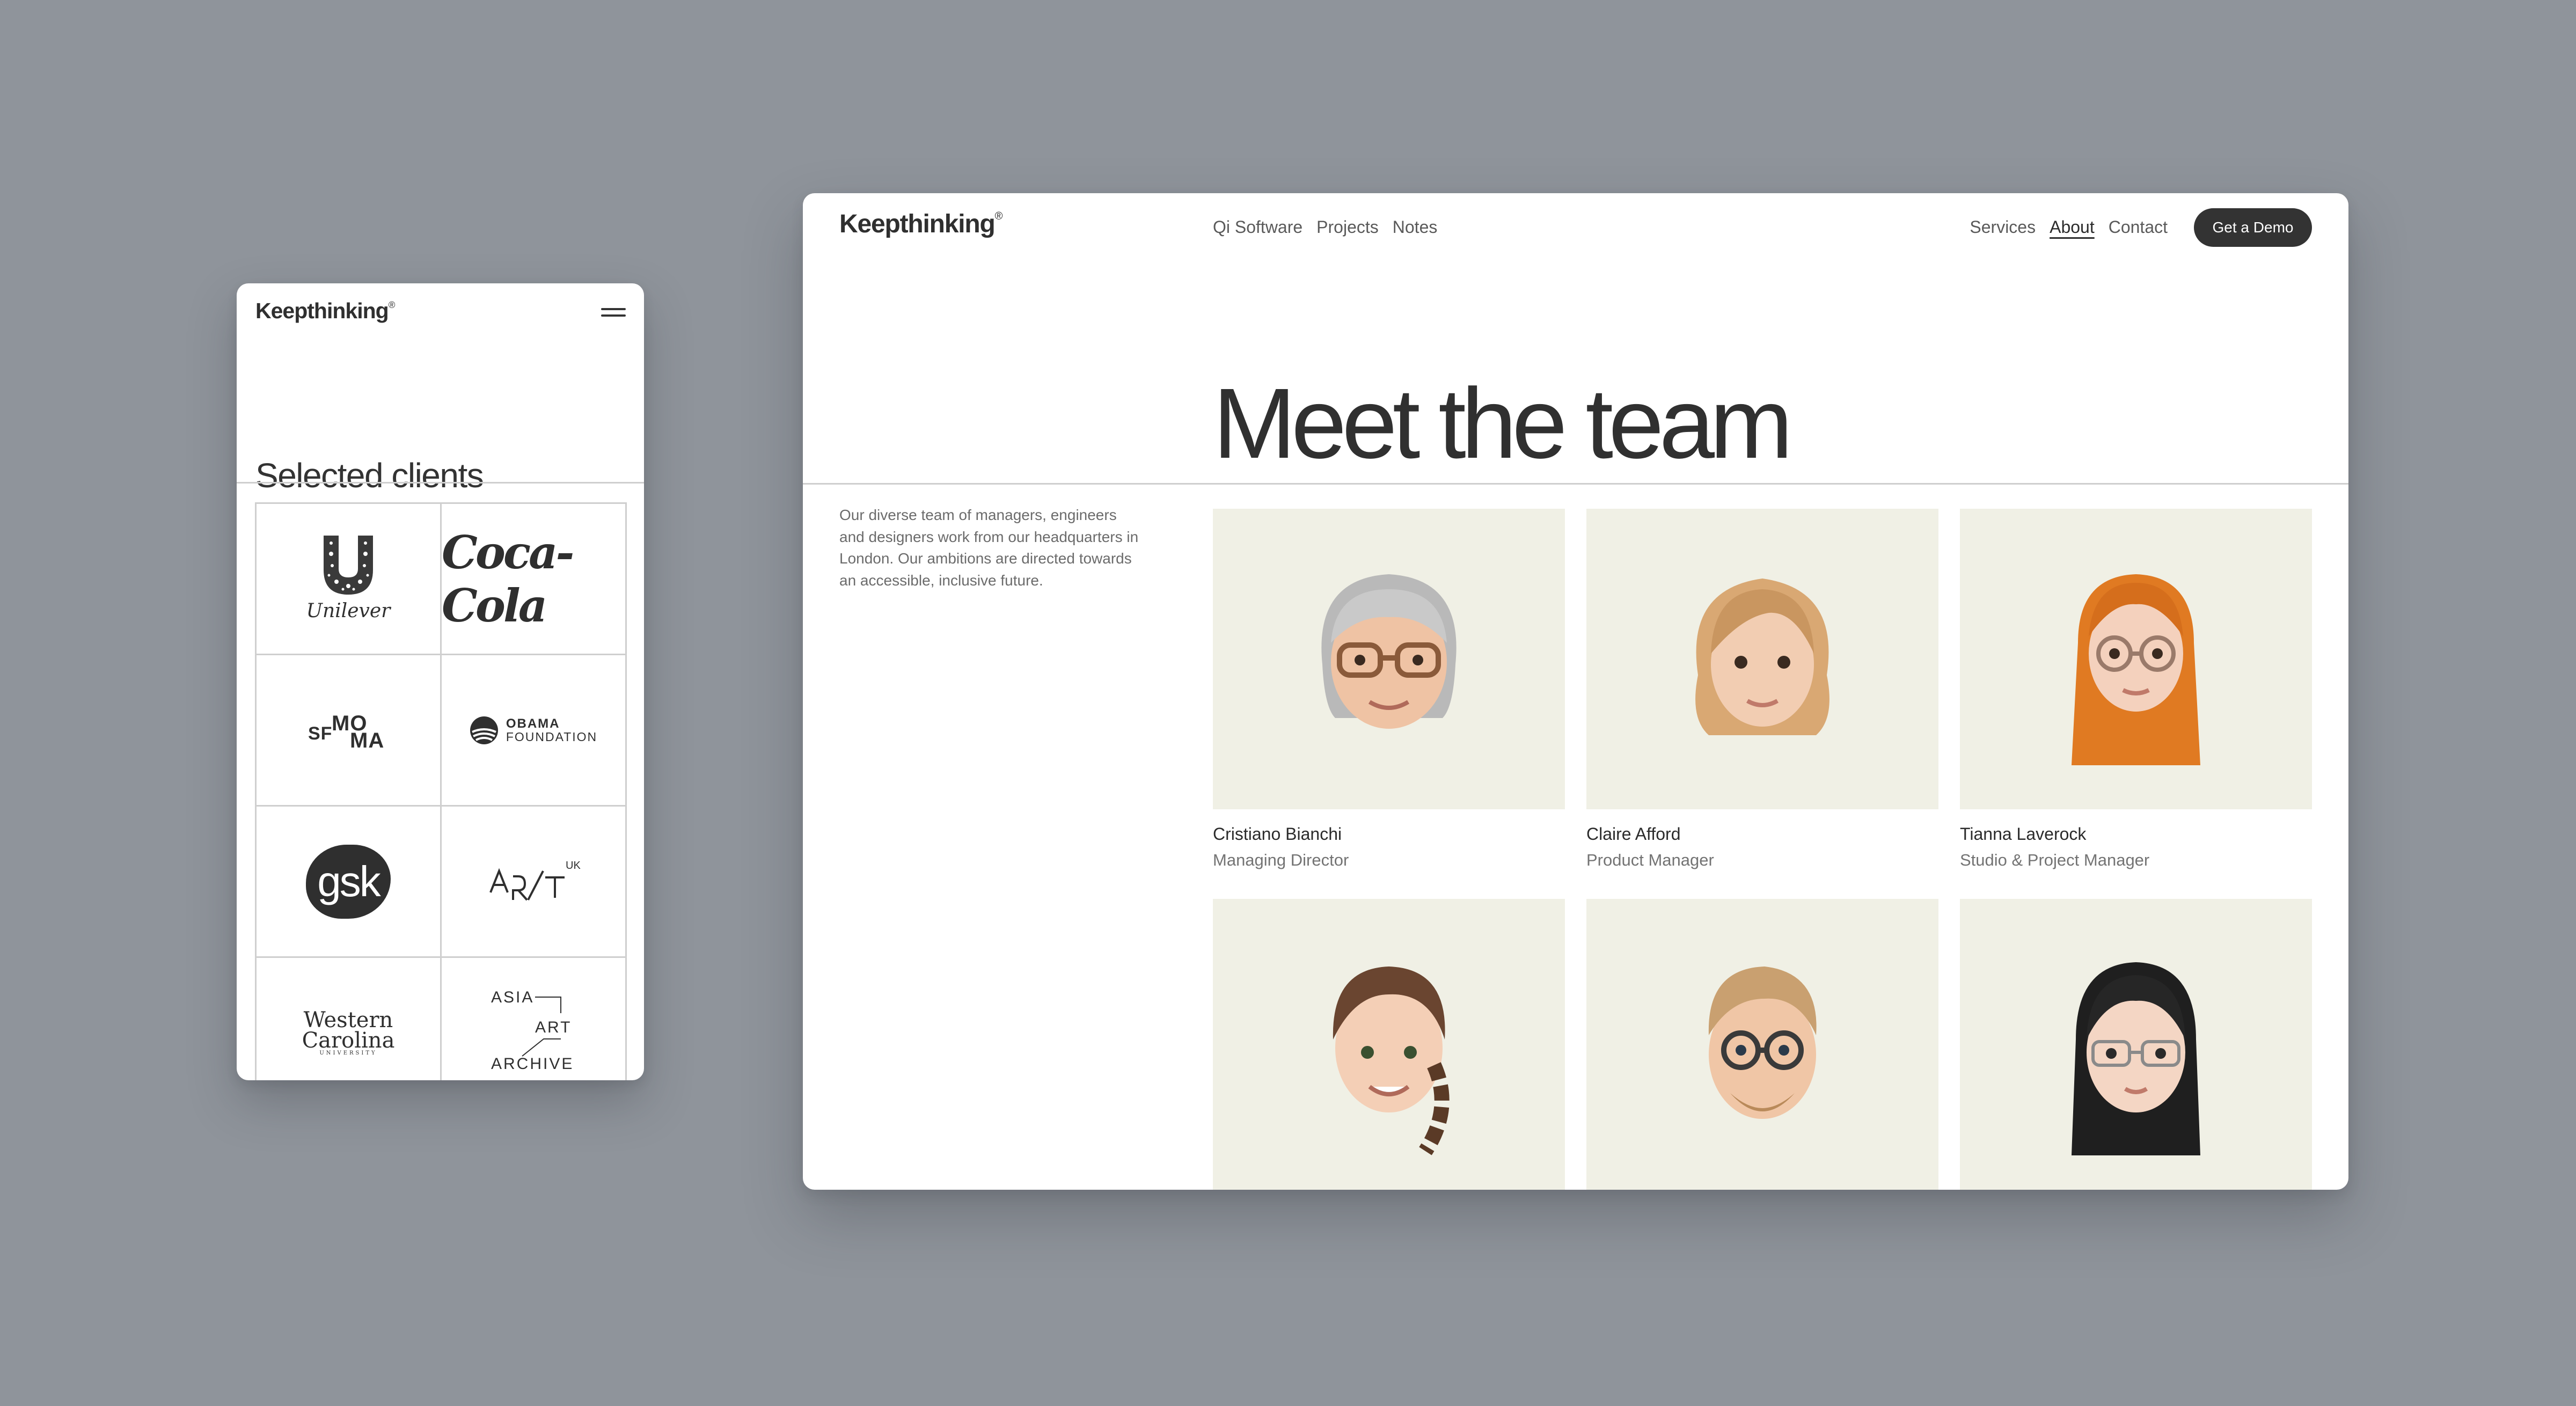  I want to click on primary-nav: Qi Software Projects Notes, so click(1325, 227).